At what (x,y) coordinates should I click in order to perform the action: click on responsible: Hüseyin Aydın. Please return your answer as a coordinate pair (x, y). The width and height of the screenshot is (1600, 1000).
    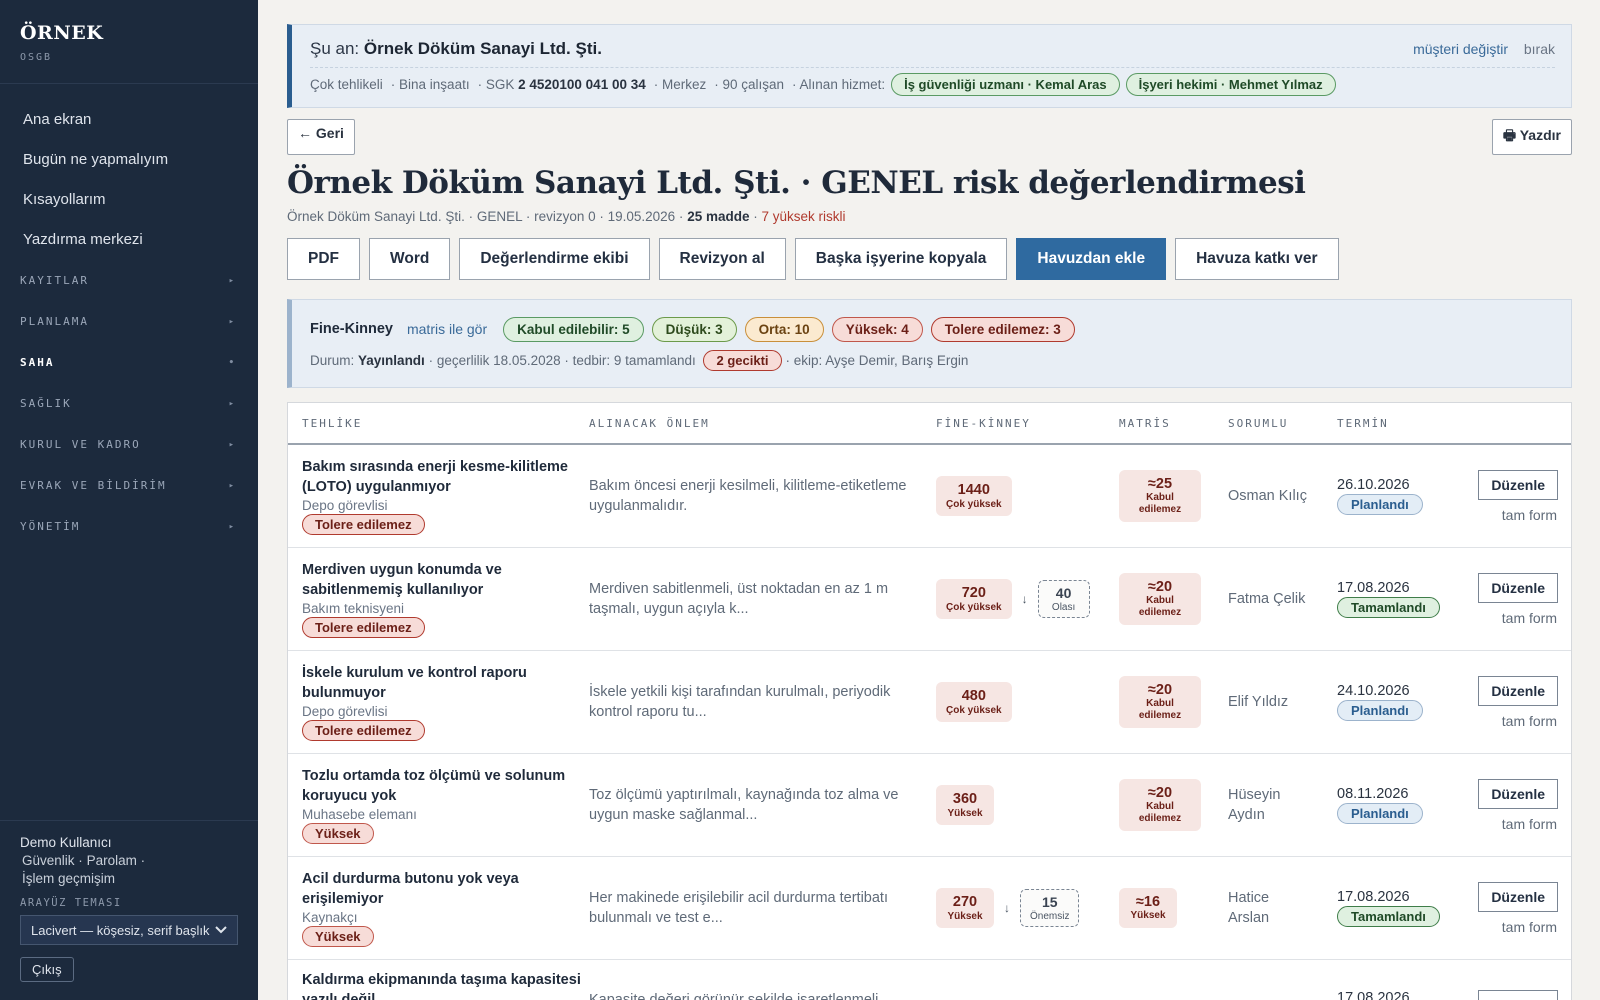
    Looking at the image, I should click on (1254, 805).